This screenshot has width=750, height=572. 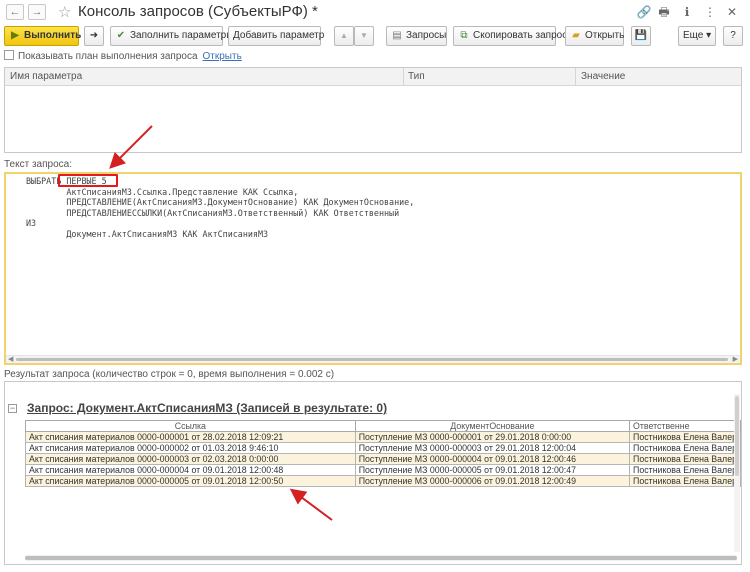 What do you see at coordinates (222, 56) in the screenshot?
I see `open-plan-link: Открыть` at bounding box center [222, 56].